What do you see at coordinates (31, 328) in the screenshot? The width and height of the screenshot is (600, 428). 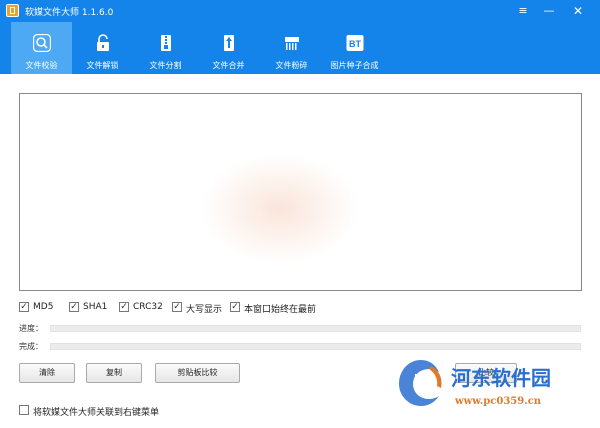 I see `progress-label: 进度：` at bounding box center [31, 328].